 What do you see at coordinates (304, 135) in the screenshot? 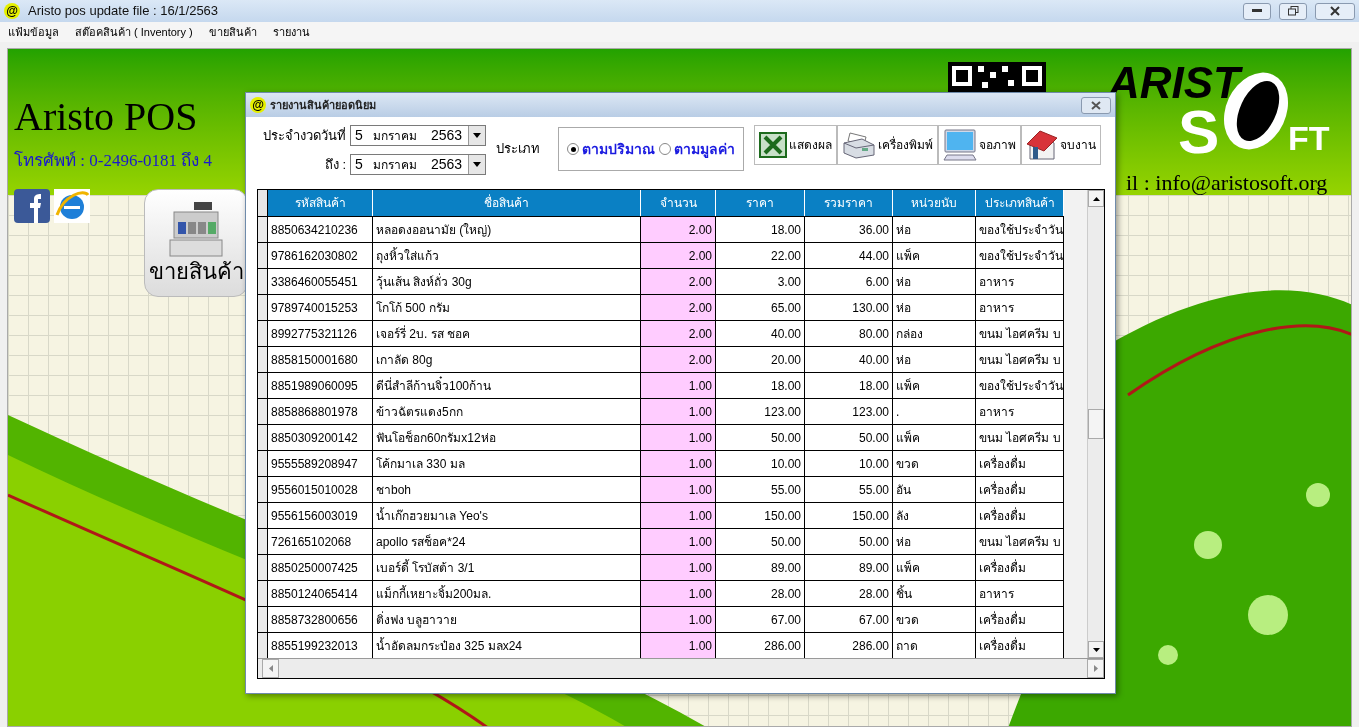
I see `from-date-label: ประจำงวดวันที่` at bounding box center [304, 135].